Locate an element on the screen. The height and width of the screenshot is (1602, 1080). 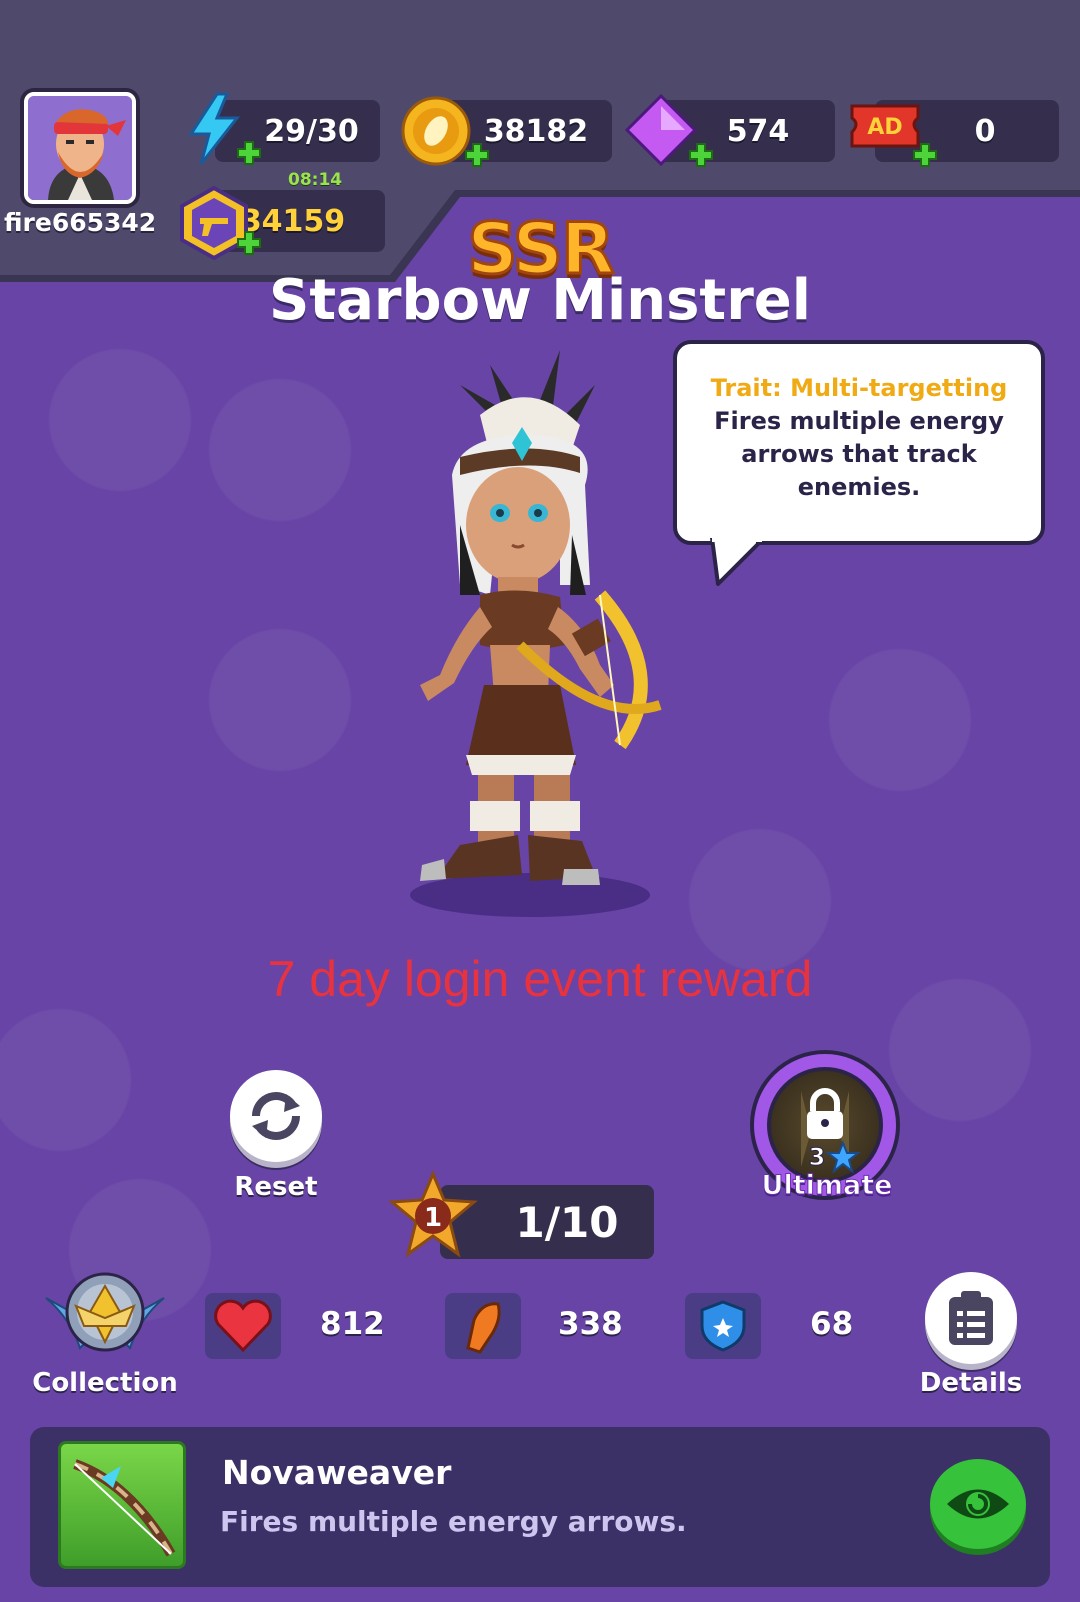
player-avatar is located at coordinates (80, 148).